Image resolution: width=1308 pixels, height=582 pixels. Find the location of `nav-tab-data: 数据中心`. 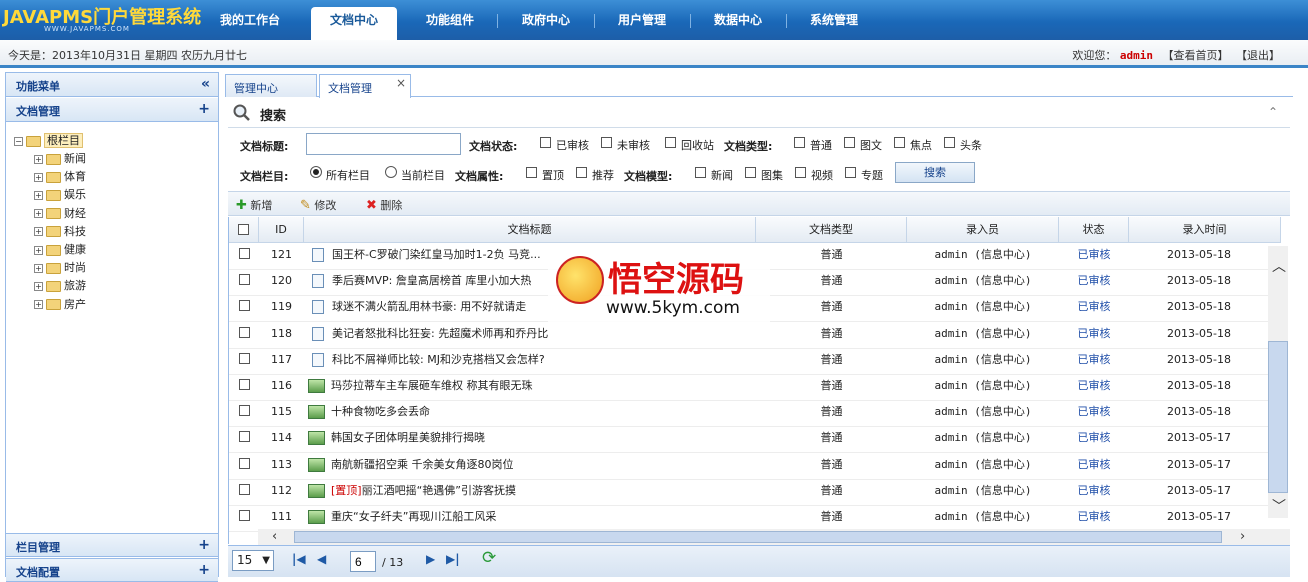

nav-tab-data: 数据中心 is located at coordinates (738, 24).